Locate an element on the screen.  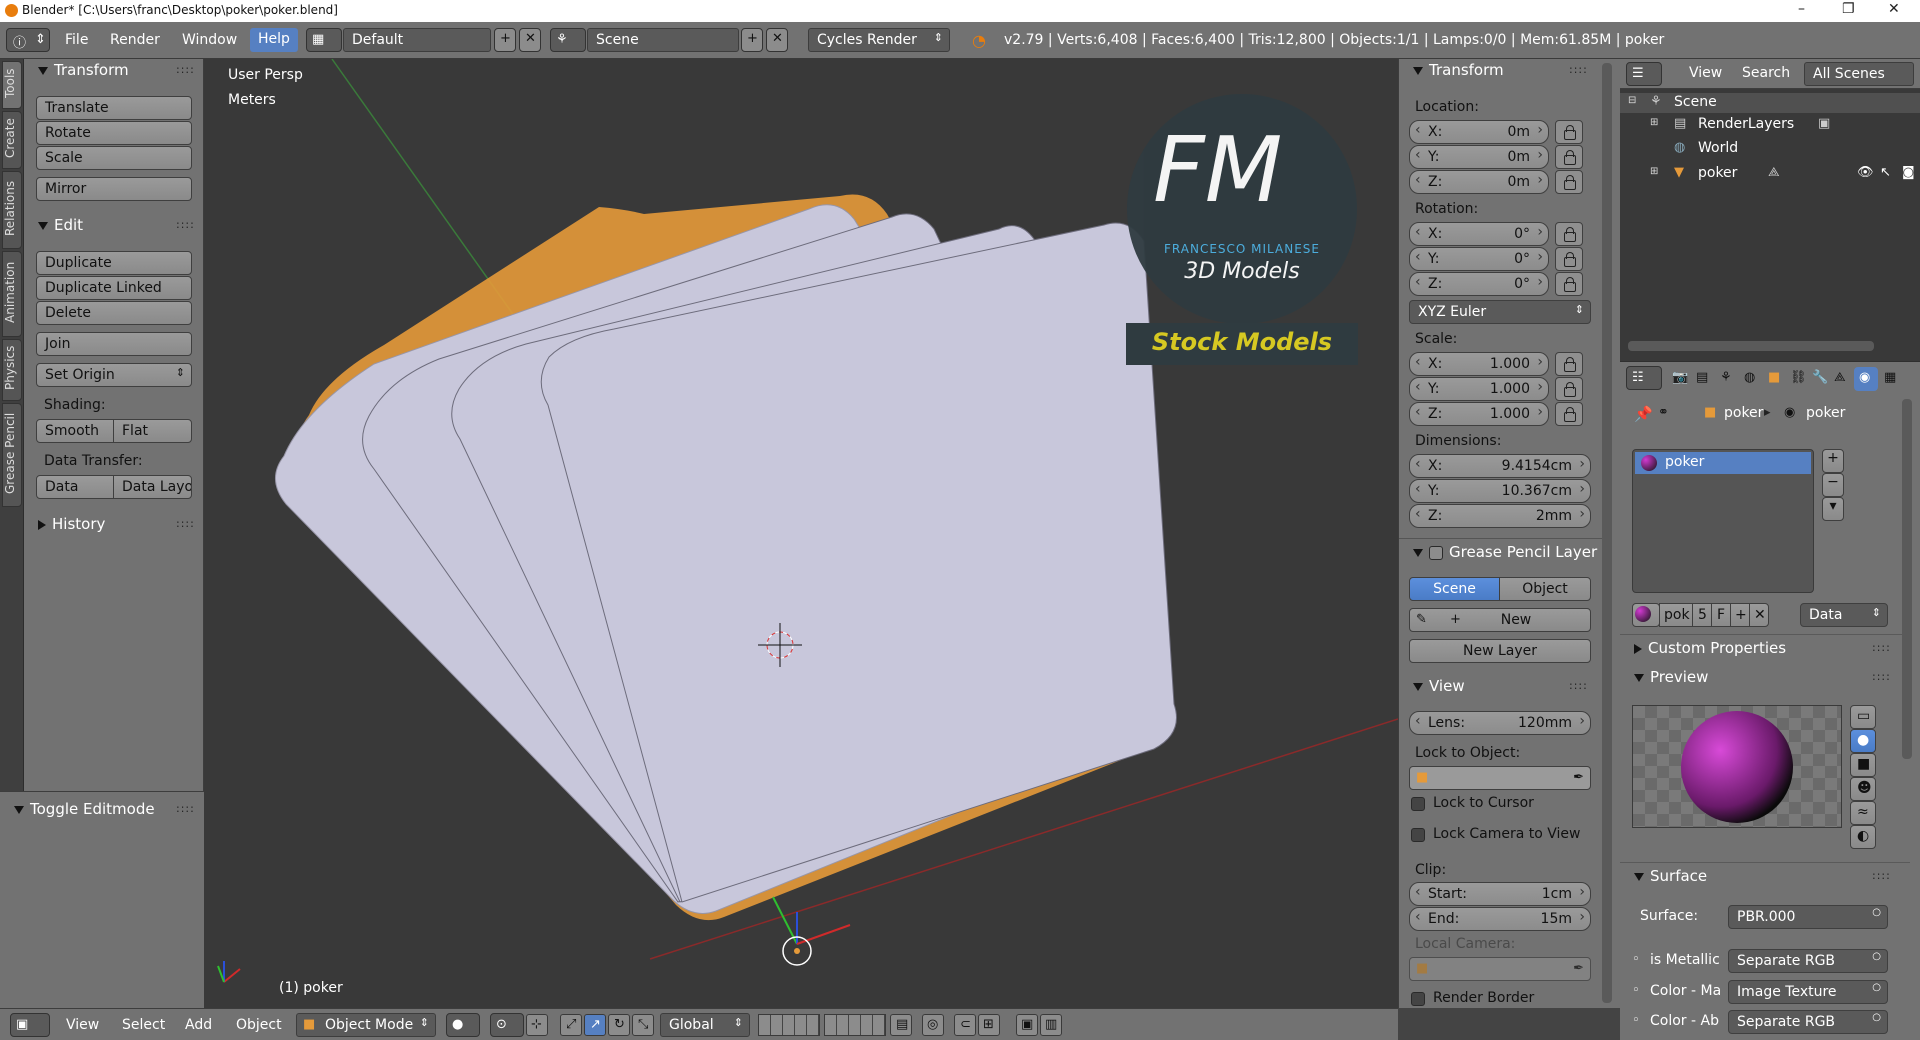
unlink-material-button: ✕ is located at coordinates (1759, 615).